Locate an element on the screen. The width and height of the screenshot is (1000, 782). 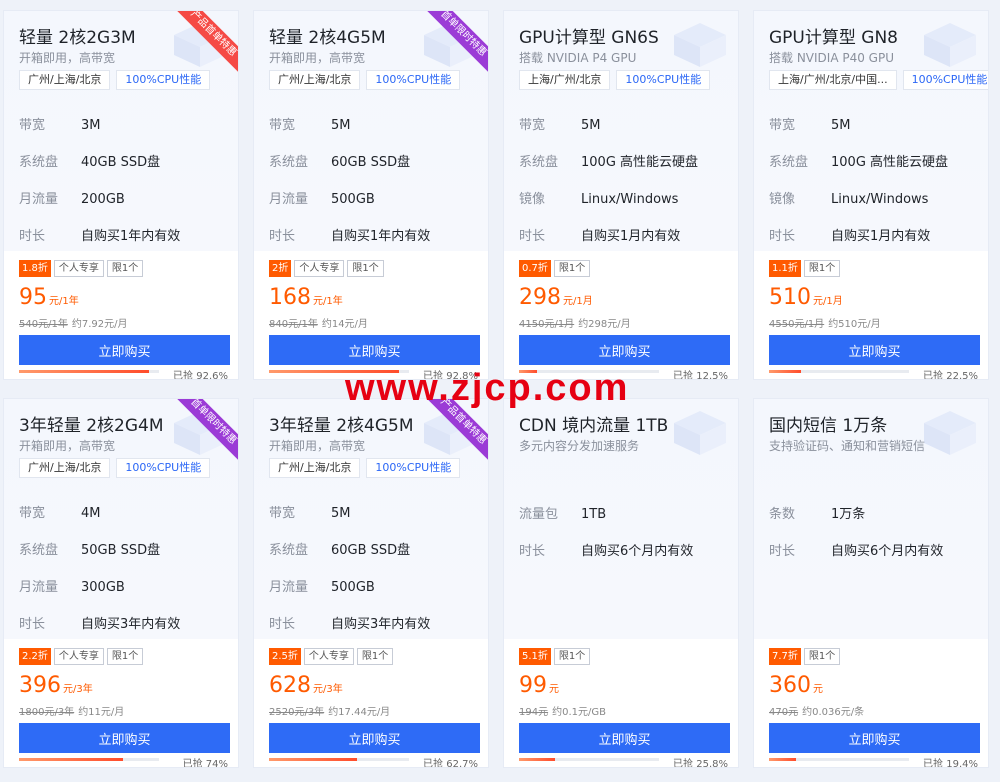
card-title: GPU计算型 GN8 is located at coordinates (833, 38).